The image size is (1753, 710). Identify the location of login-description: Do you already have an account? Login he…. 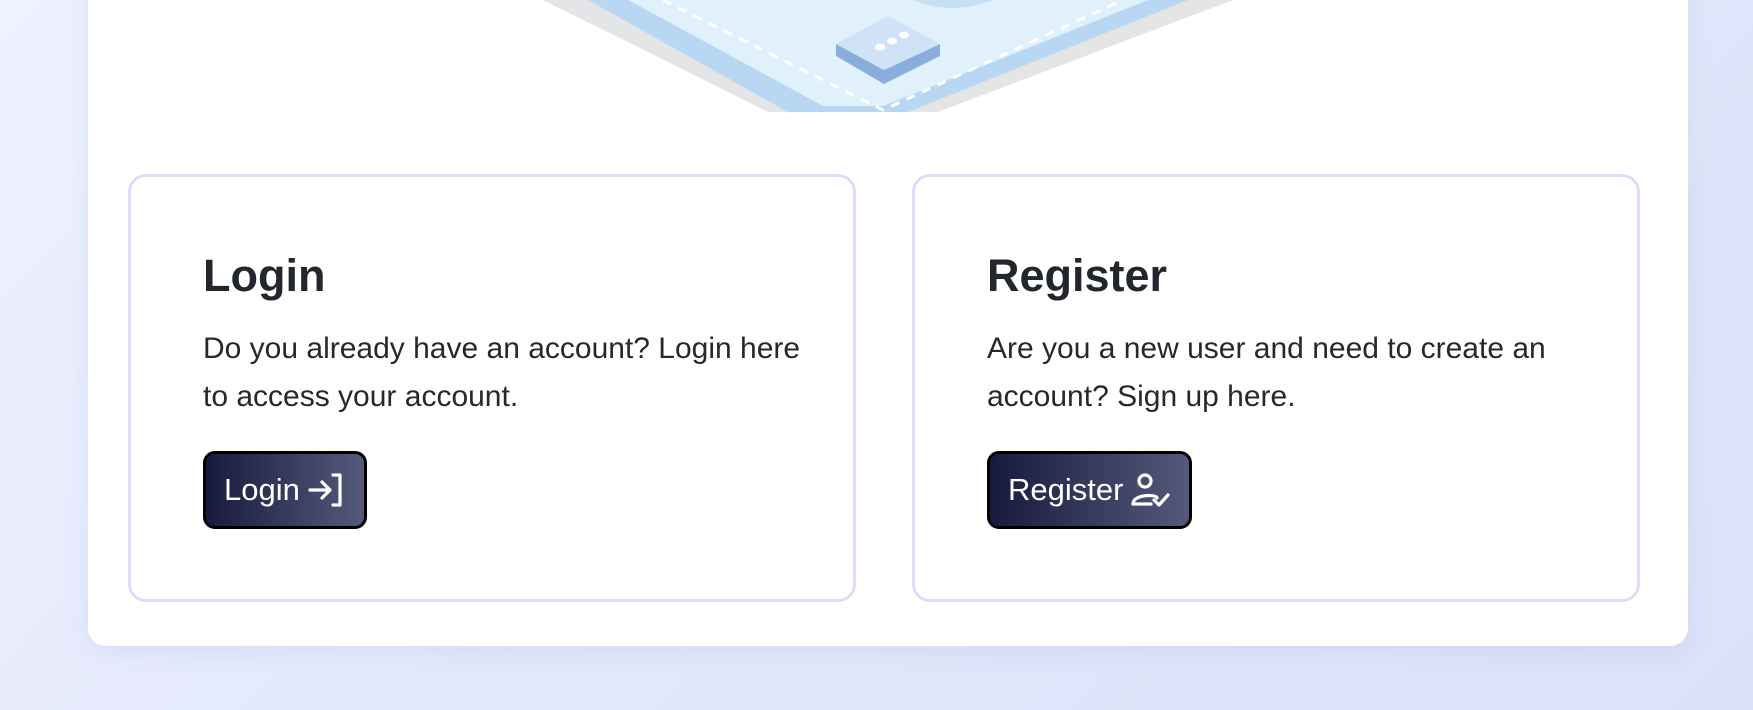
(502, 372).